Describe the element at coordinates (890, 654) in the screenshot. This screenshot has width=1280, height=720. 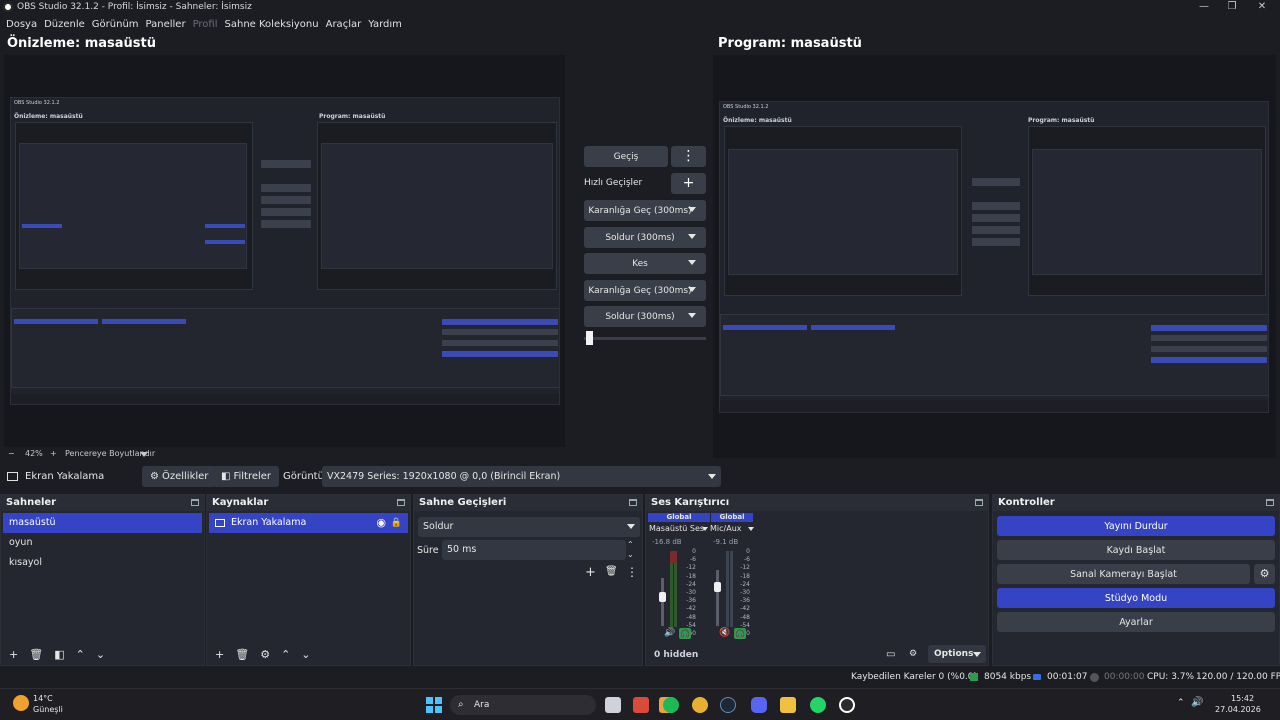
I see `mixer-layout-icon: ▭` at that location.